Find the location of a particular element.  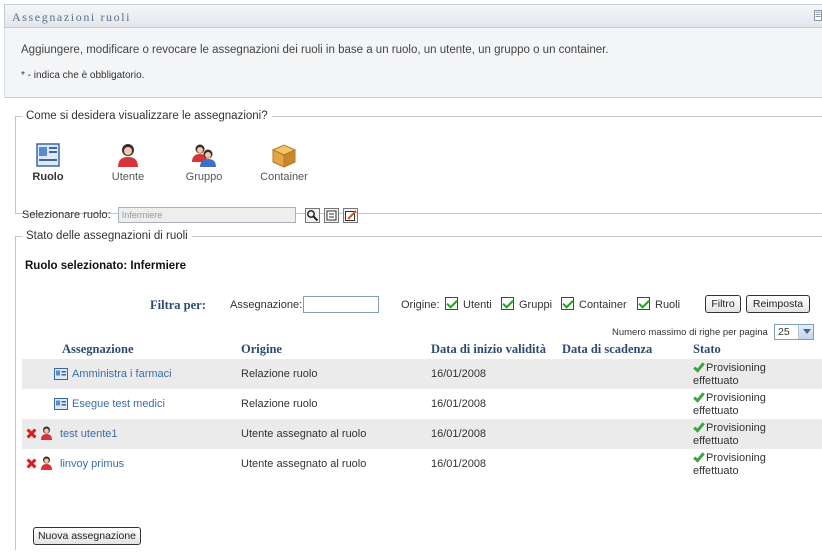

checkbox-label: Utenti is located at coordinates (477, 305).